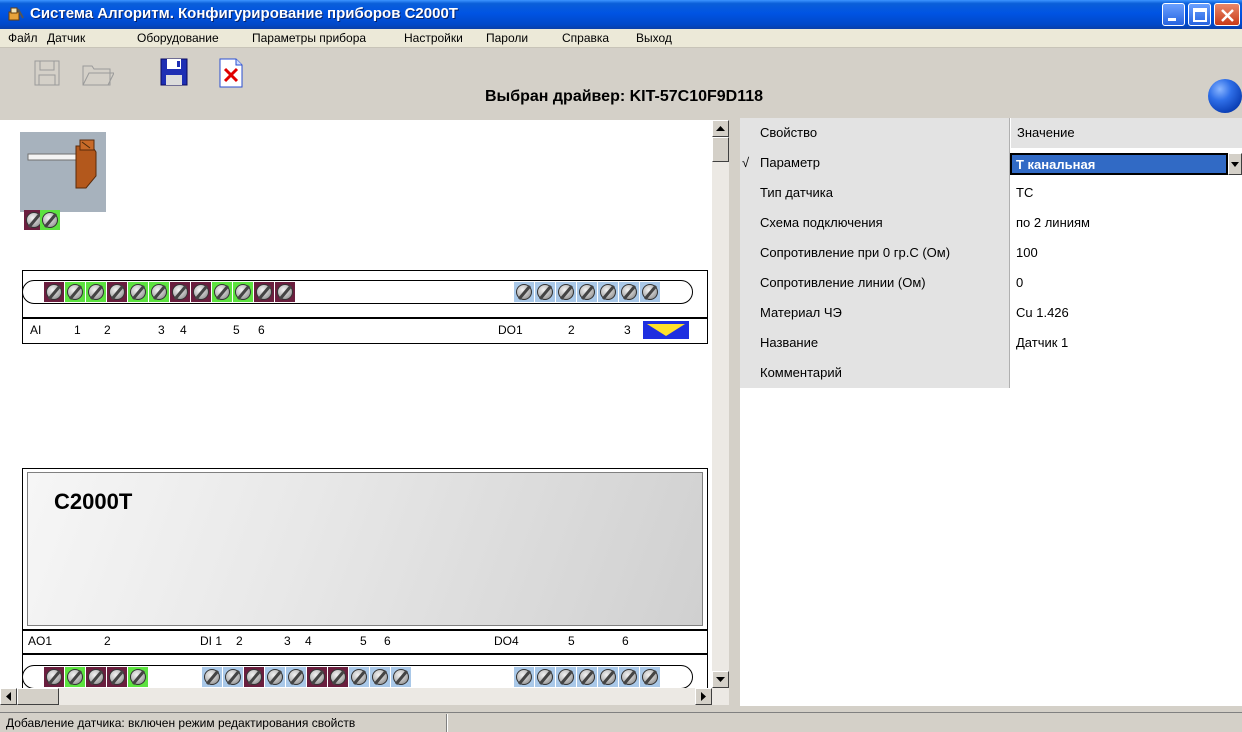  Describe the element at coordinates (231, 73) in the screenshot. I see `delete-button` at that location.